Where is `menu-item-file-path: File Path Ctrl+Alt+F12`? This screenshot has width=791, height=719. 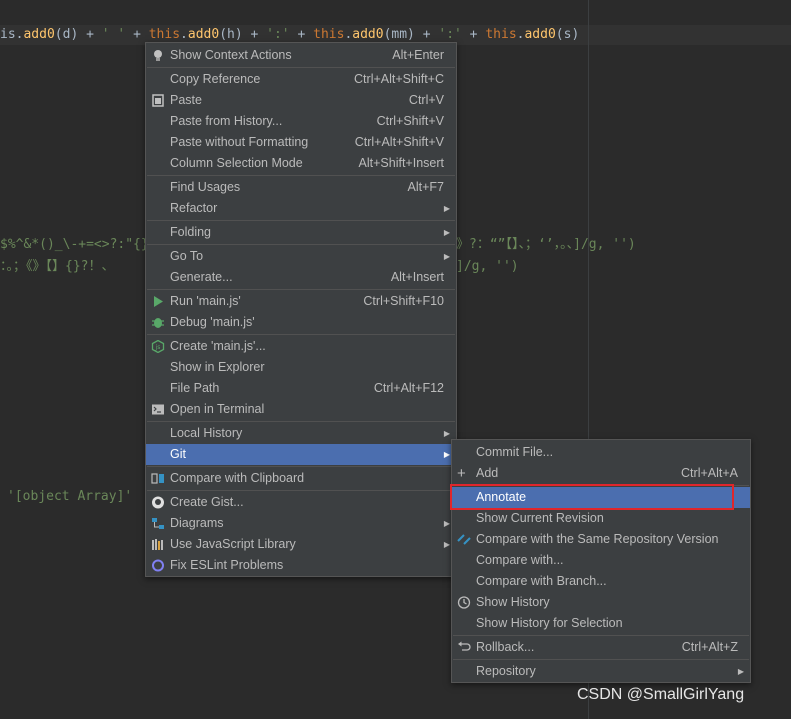
menu-item-file-path: File Path Ctrl+Alt+F12 is located at coordinates (301, 388).